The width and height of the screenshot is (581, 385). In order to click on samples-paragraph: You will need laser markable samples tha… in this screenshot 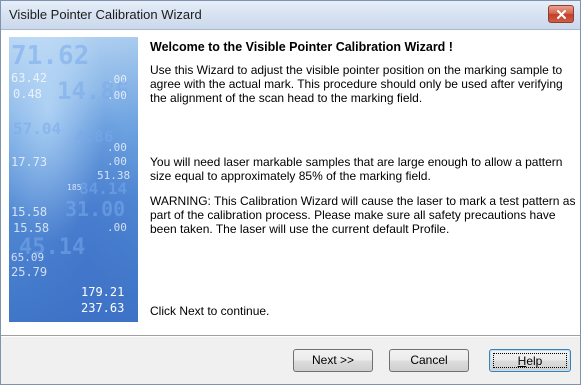, I will do `click(356, 169)`.